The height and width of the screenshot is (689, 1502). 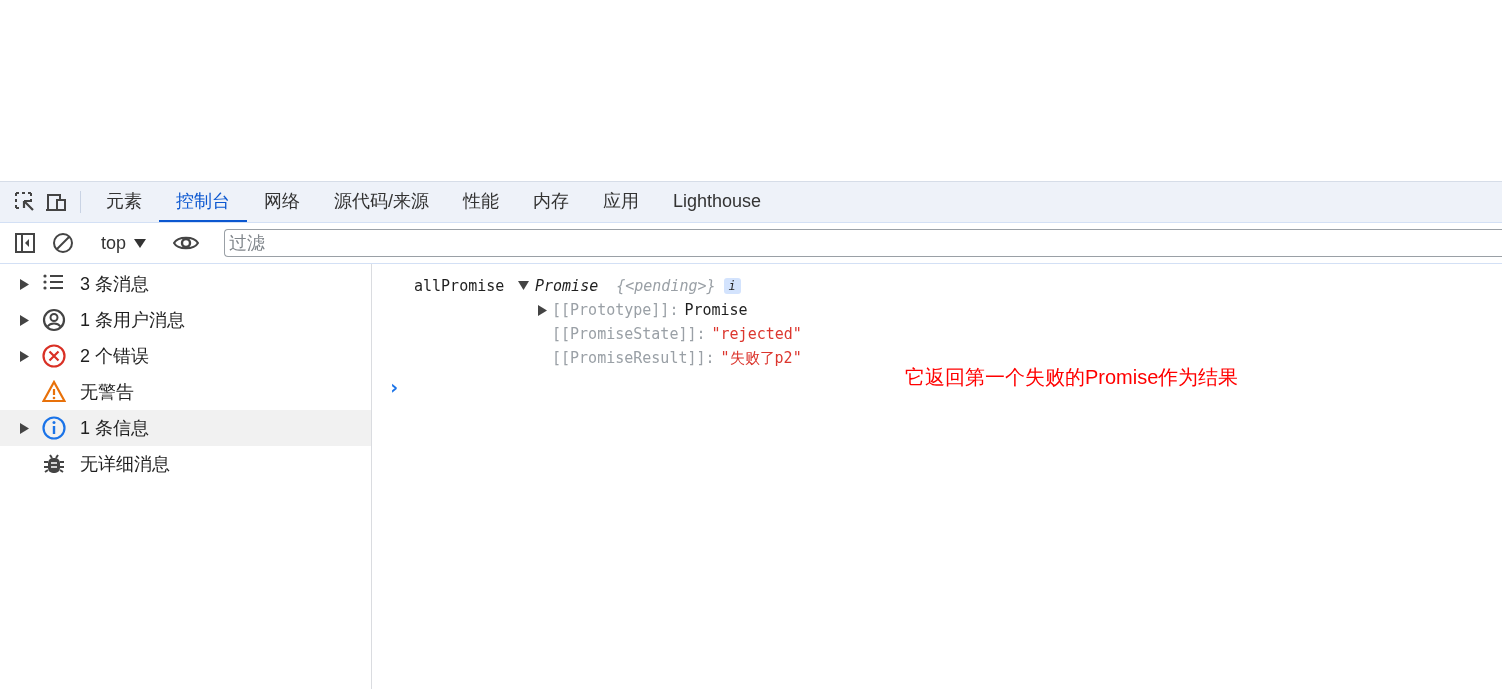 What do you see at coordinates (140, 243) in the screenshot?
I see `caret-icon` at bounding box center [140, 243].